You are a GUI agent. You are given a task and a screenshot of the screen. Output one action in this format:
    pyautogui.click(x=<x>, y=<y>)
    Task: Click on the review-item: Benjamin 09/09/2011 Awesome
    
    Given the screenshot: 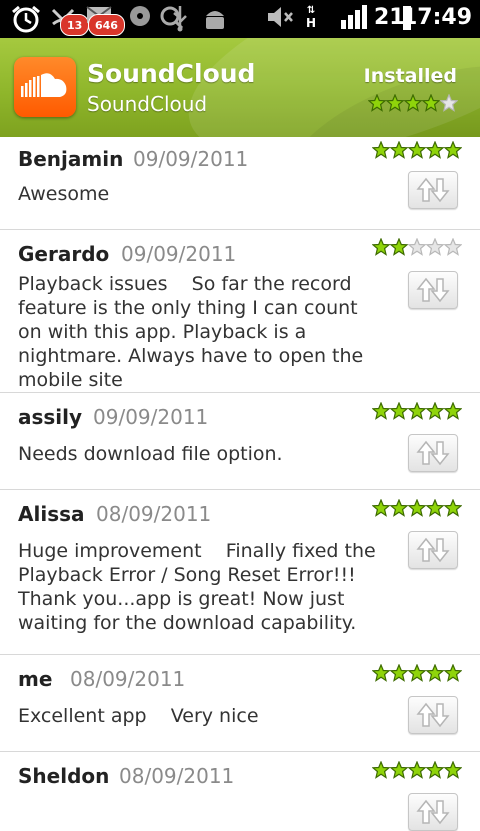 What is the action you would take?
    pyautogui.click(x=240, y=183)
    